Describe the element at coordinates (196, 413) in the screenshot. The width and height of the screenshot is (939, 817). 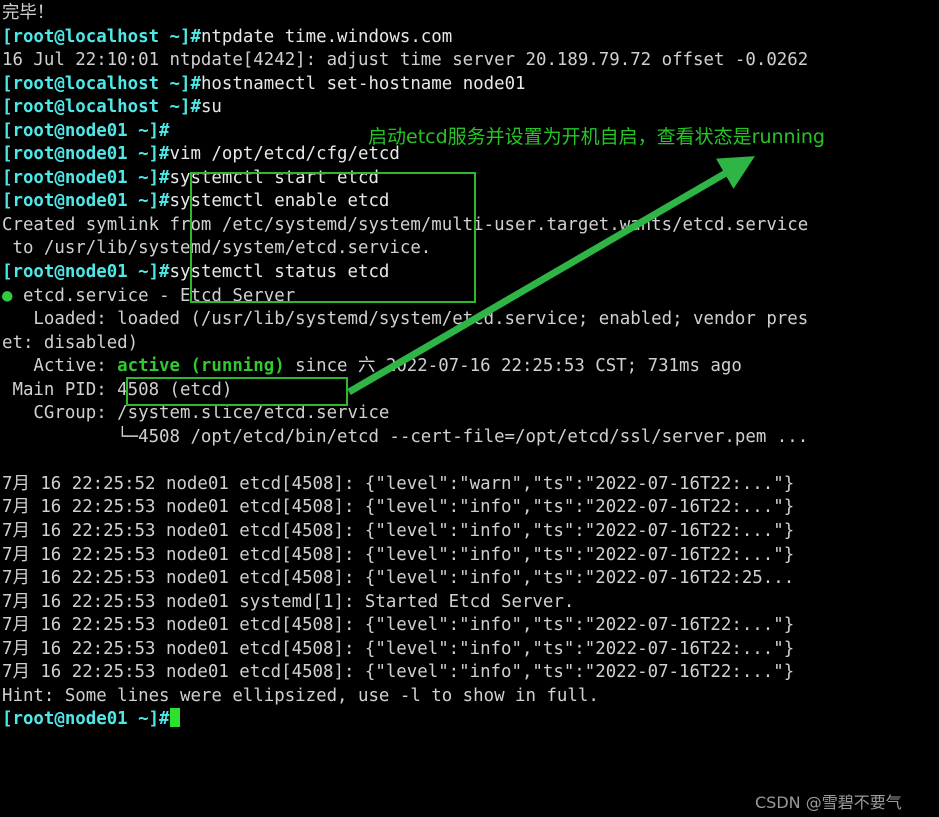
I see `terminal-text: CGroup: /system.slice/etcd.service` at that location.